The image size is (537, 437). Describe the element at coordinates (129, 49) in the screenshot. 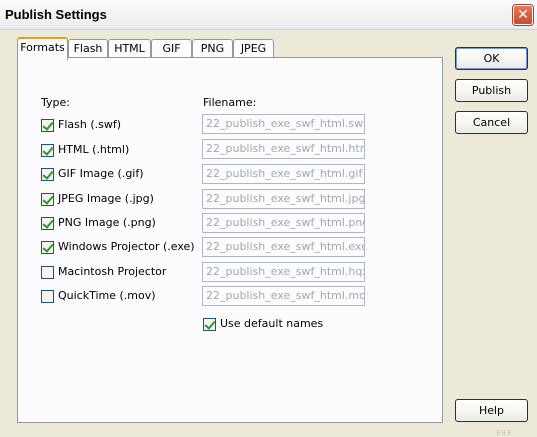

I see `tab-html: HTML` at that location.